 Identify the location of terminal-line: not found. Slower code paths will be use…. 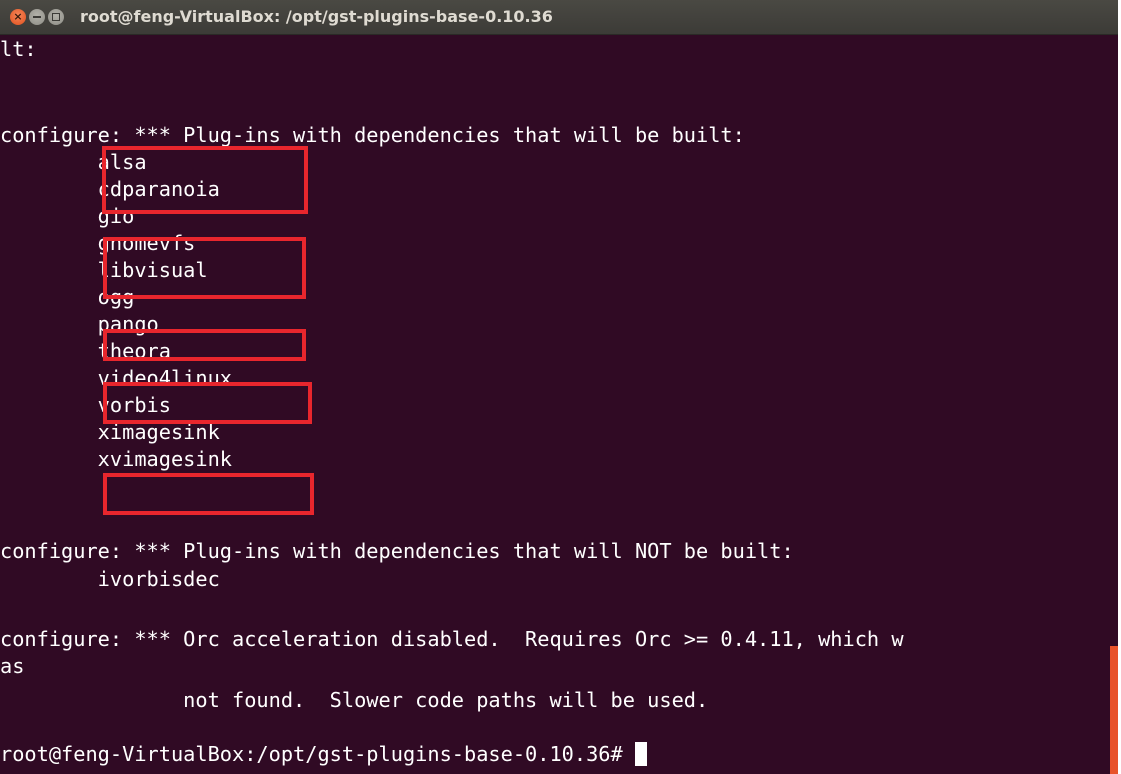
(354, 700).